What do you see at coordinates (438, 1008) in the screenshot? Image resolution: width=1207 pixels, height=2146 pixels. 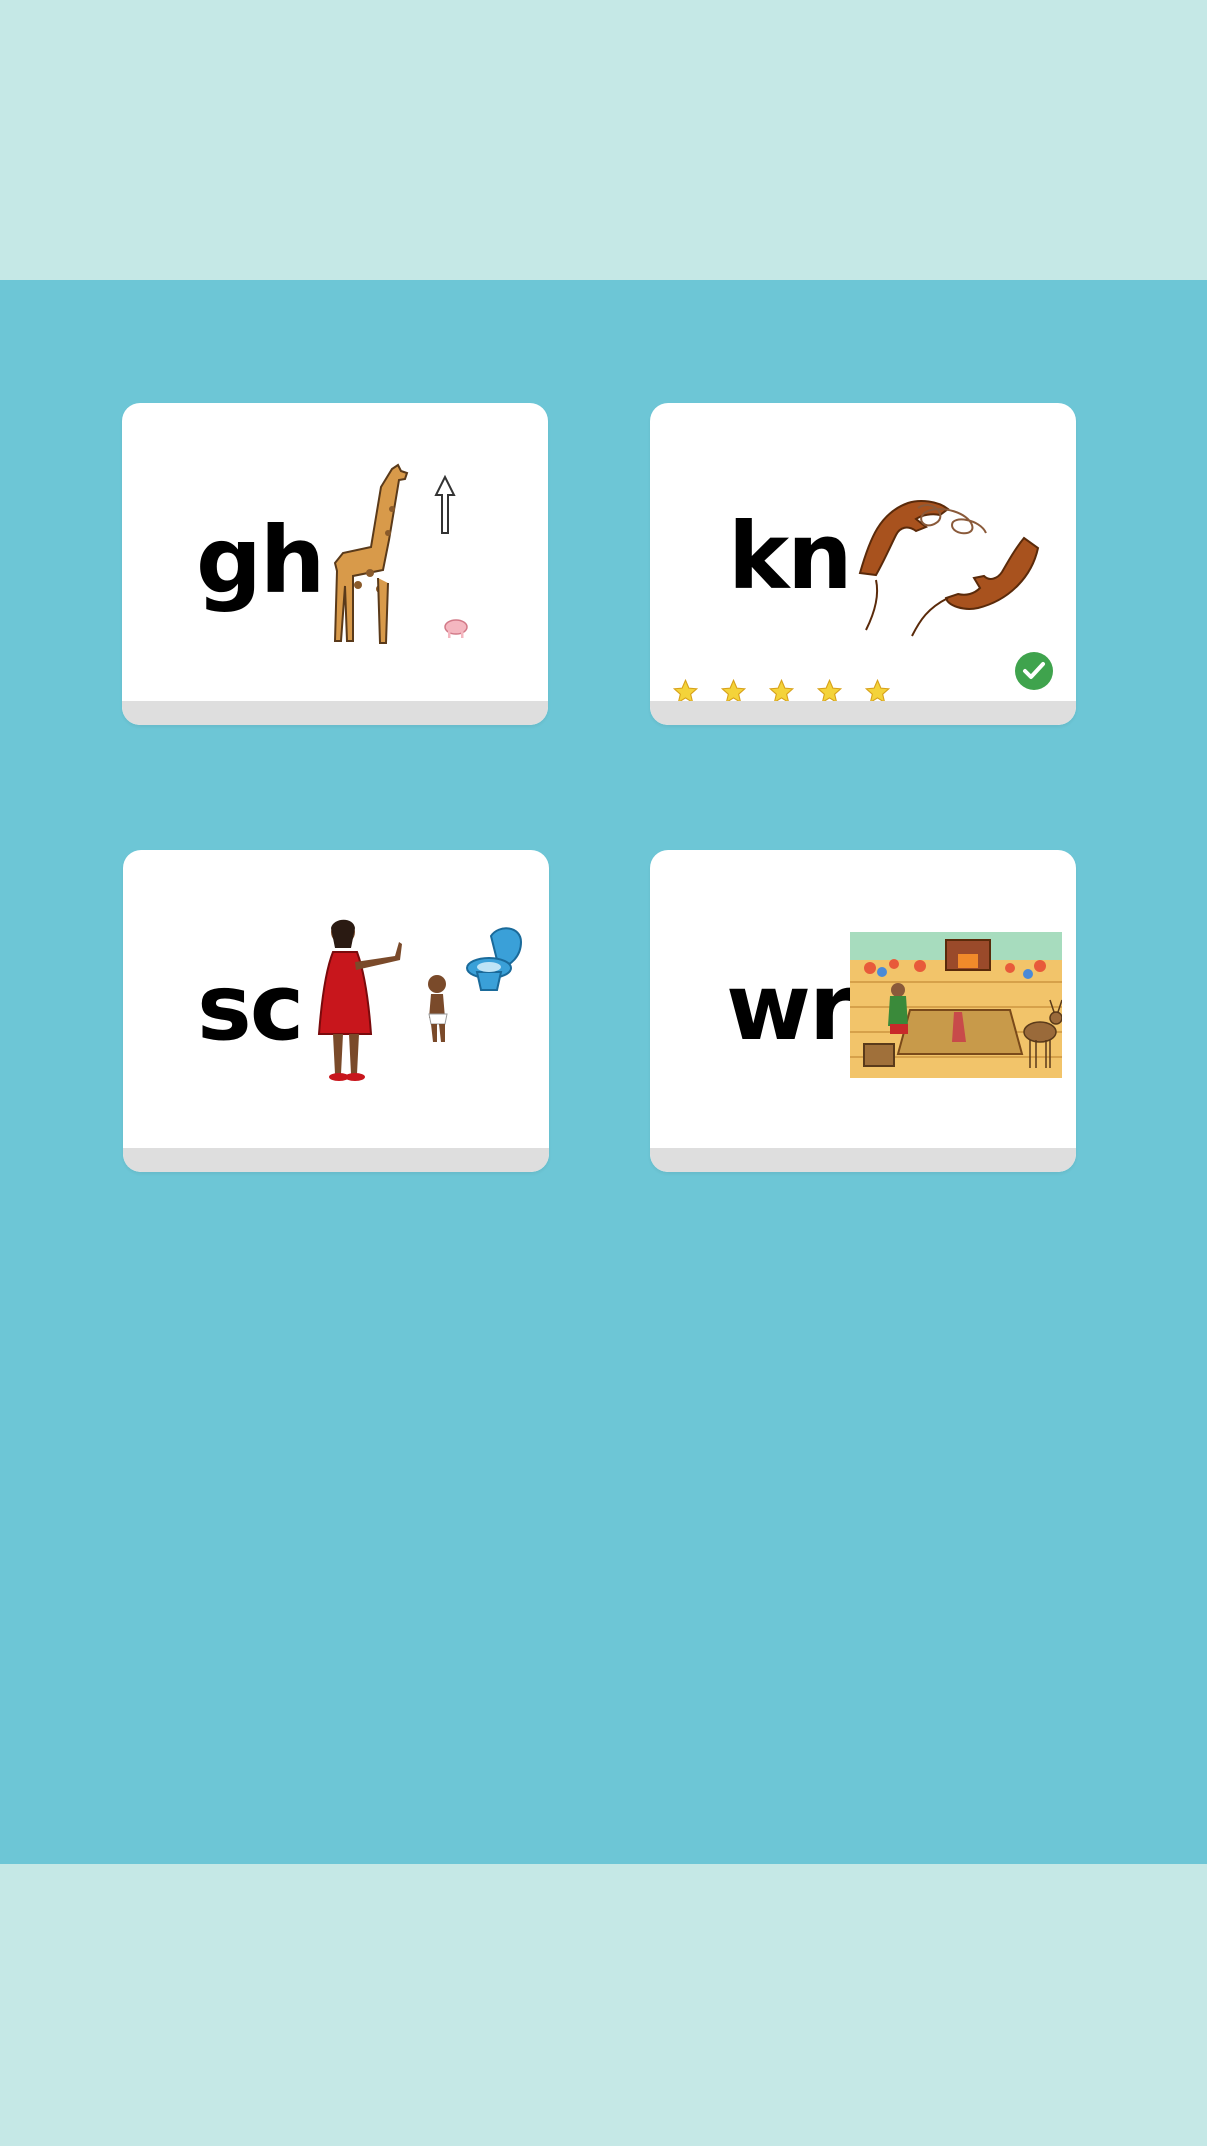 I see `child-icon` at bounding box center [438, 1008].